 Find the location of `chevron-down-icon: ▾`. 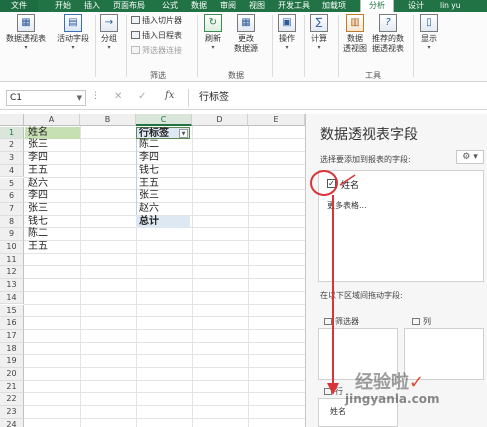

chevron-down-icon: ▾ is located at coordinates (319, 47).